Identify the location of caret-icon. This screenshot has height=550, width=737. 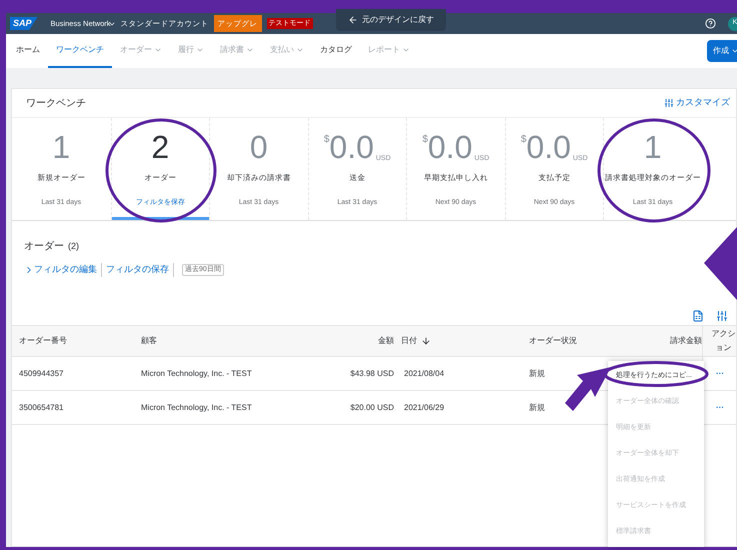
(734, 51).